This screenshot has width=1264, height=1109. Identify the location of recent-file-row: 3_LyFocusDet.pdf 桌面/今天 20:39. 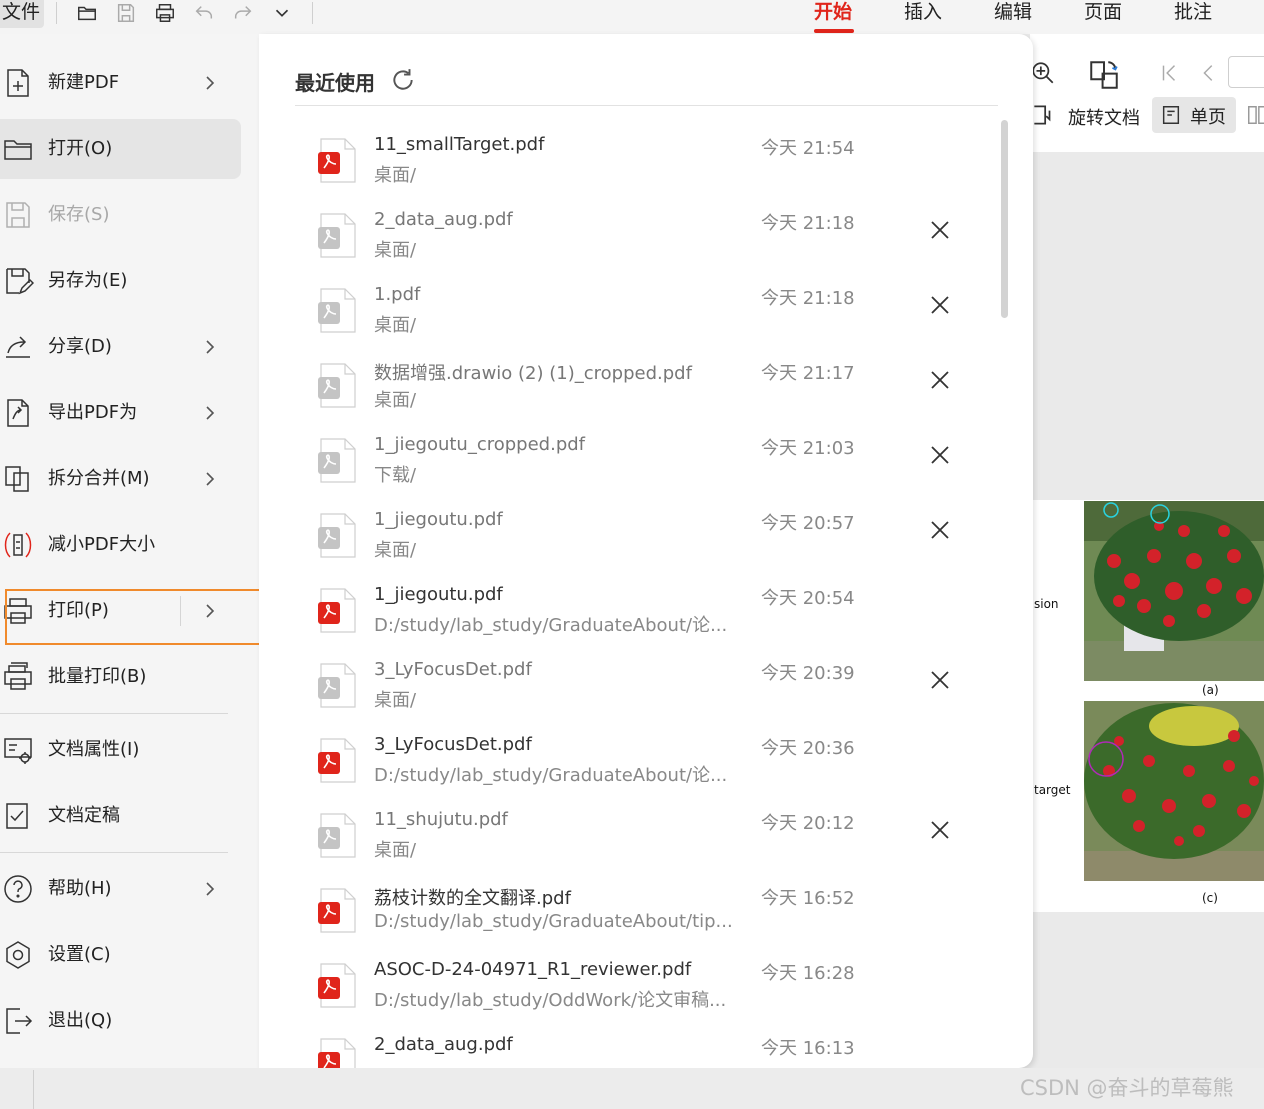
(640, 690).